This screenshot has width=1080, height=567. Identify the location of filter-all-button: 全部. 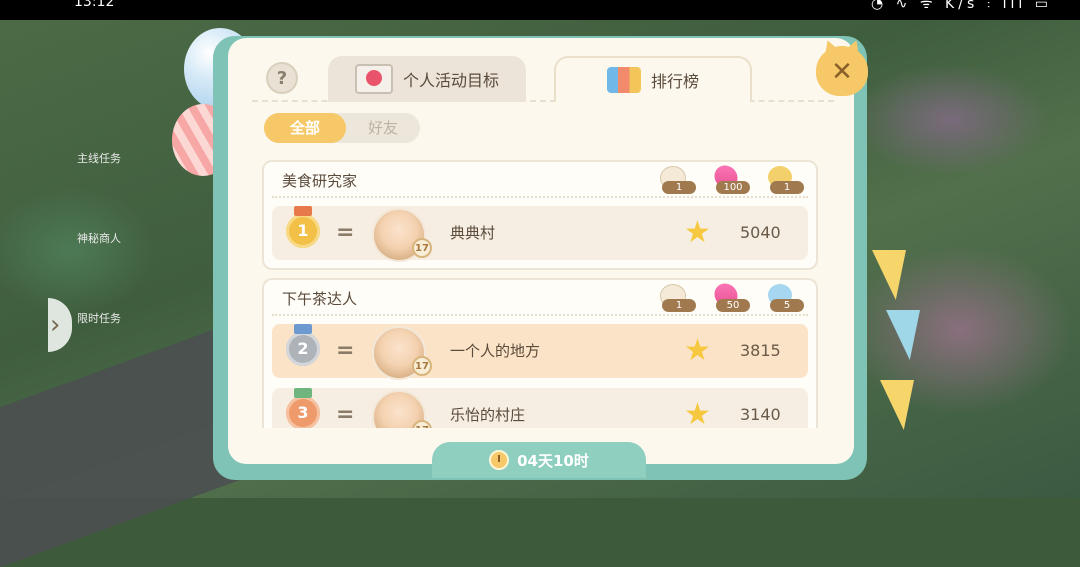
(305, 128).